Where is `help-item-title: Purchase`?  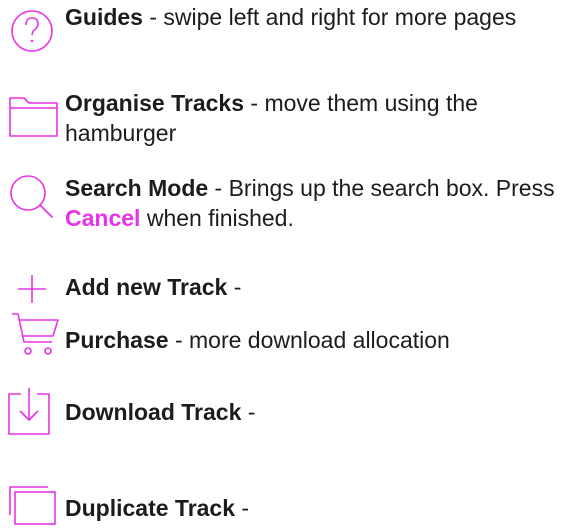 help-item-title: Purchase is located at coordinates (117, 340).